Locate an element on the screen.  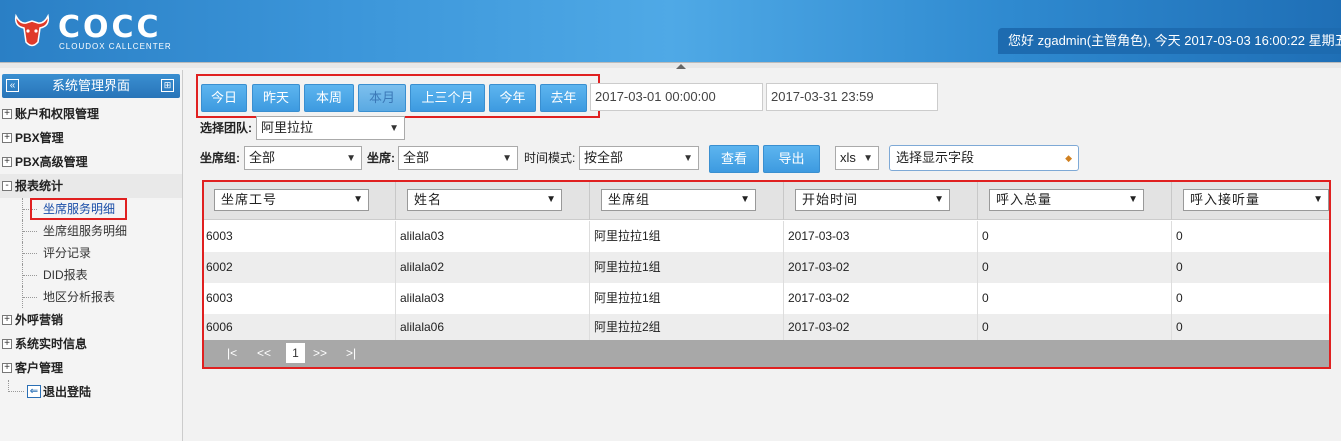
sidebar-header: « 系统管理界面 ⊞ is located at coordinates (91, 86).